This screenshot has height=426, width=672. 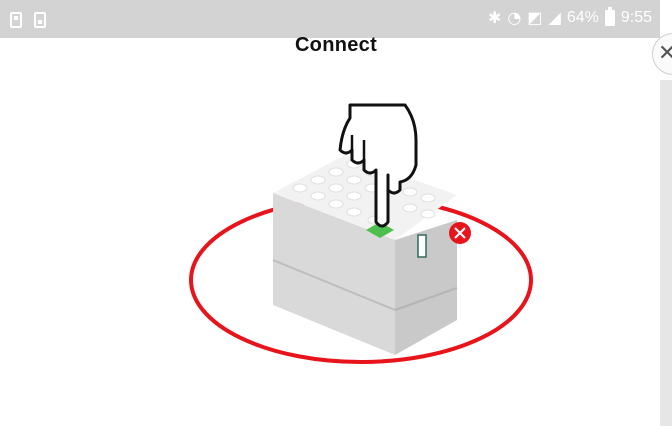 I want to click on status-right-icons: ✱ ◔ ◩ ◢ 64% 9:55, so click(x=570, y=17).